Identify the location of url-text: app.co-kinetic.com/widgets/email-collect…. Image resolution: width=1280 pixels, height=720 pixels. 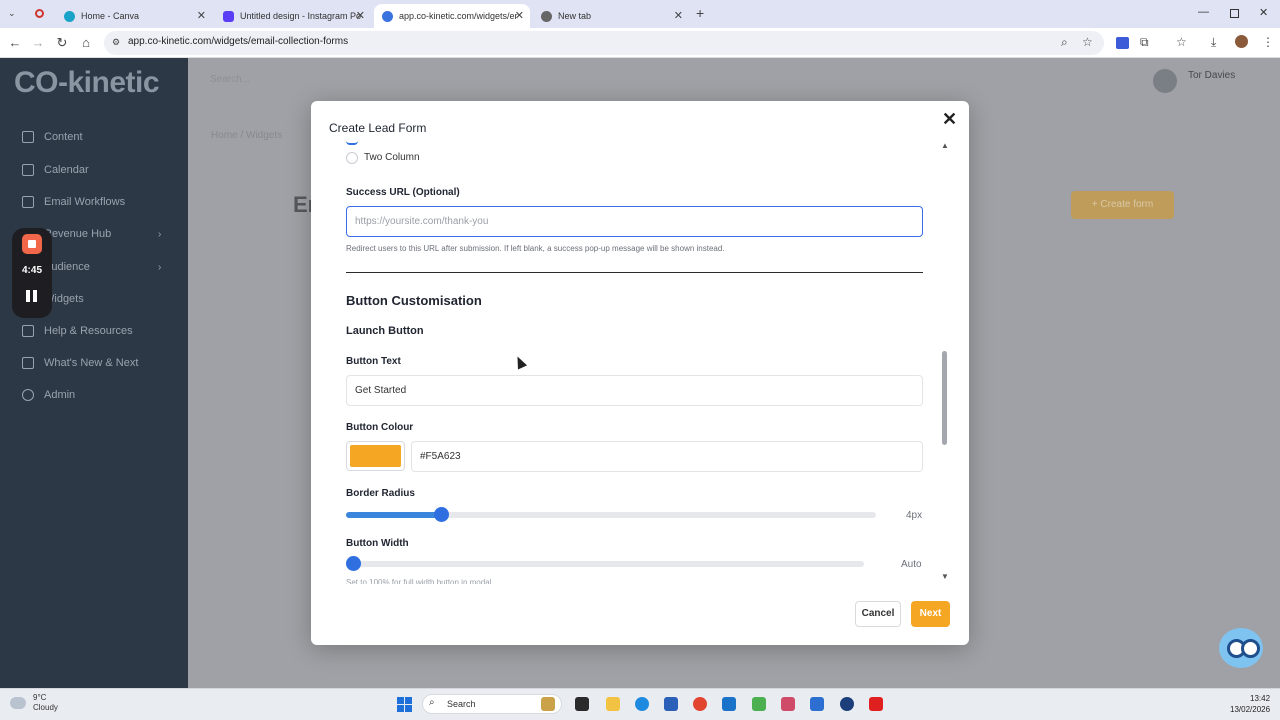
(238, 41).